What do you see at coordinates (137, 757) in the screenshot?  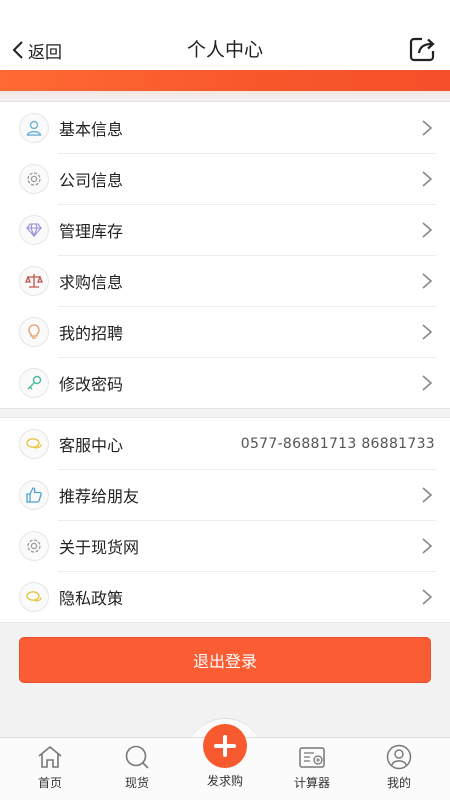 I see `search-icon` at bounding box center [137, 757].